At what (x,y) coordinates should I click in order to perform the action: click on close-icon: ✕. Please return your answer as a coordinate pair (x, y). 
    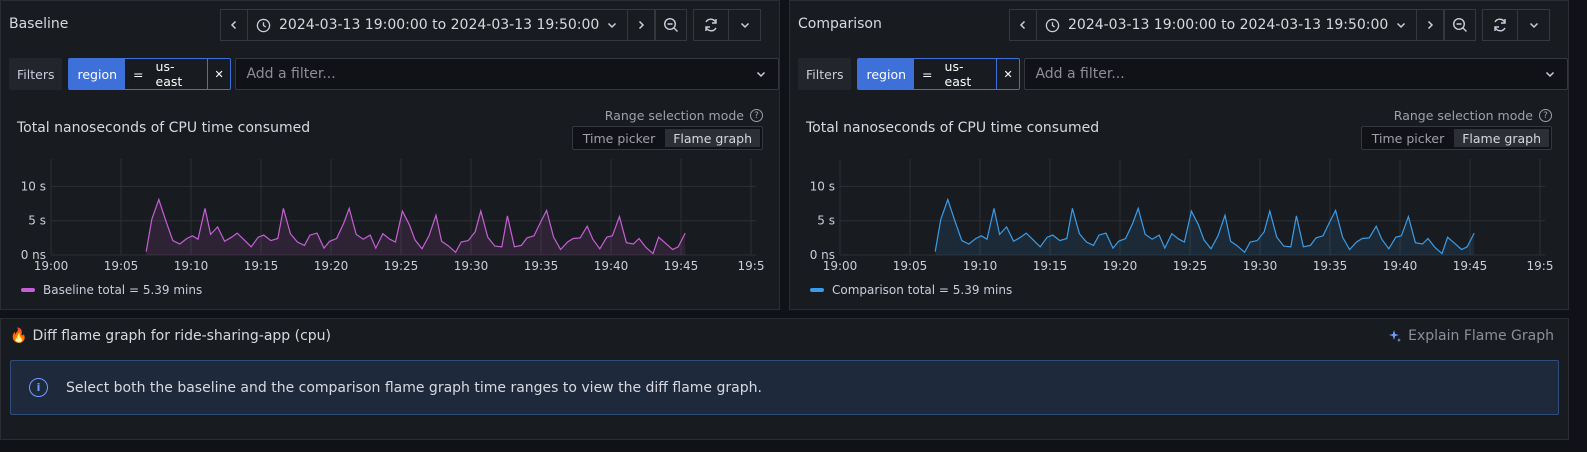
    Looking at the image, I should click on (219, 74).